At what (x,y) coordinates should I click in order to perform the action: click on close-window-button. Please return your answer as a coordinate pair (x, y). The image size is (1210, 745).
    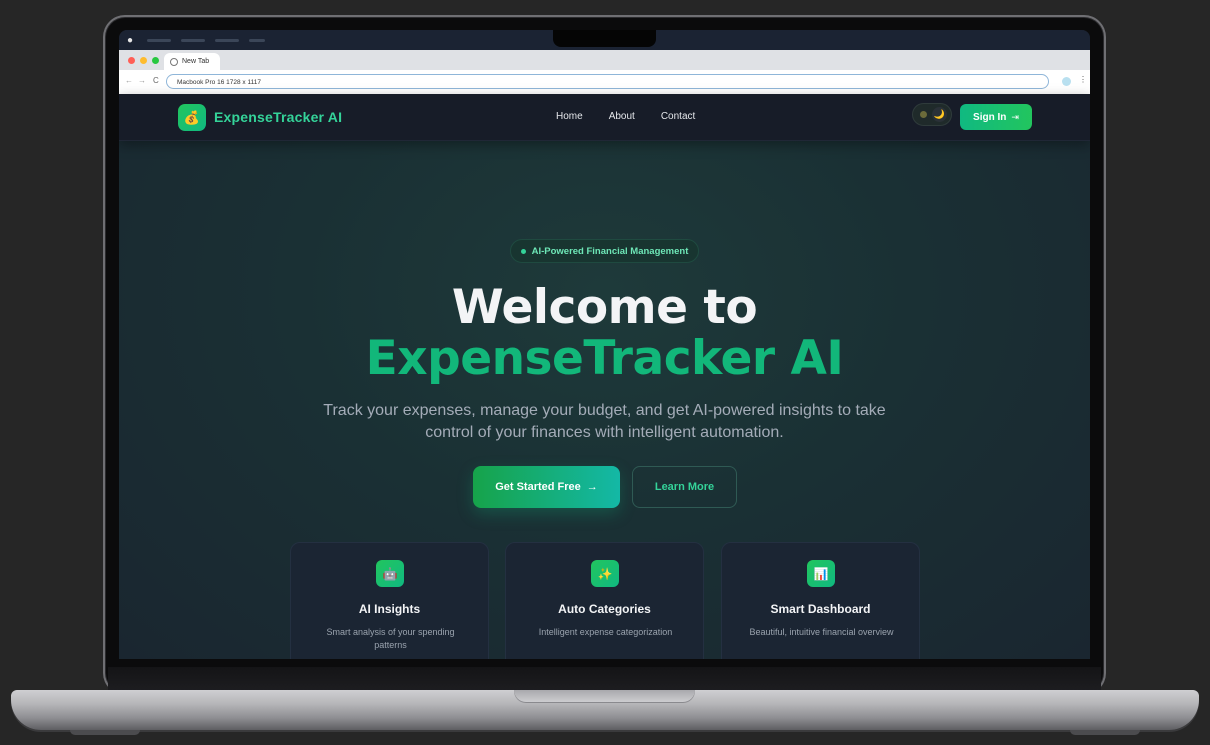
    Looking at the image, I should click on (131, 60).